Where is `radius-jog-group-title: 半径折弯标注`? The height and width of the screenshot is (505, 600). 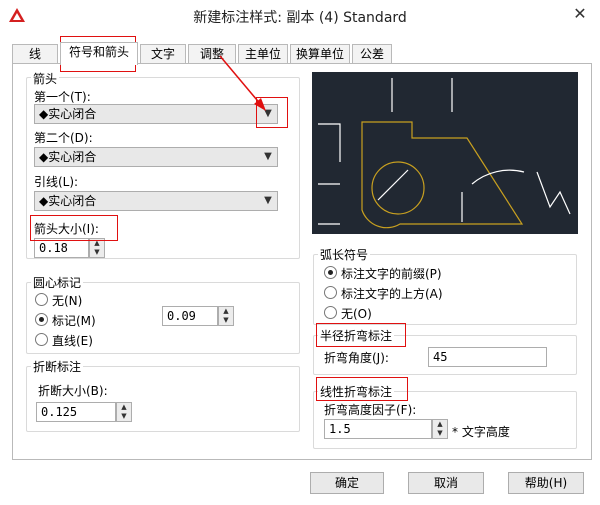
radius-jog-group-title: 半径折弯标注 is located at coordinates (356, 335).